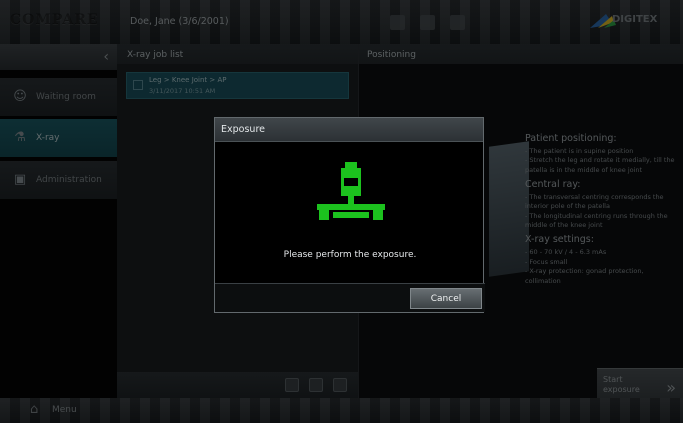 The height and width of the screenshot is (423, 683). Describe the element at coordinates (350, 255) in the screenshot. I see `dialog-message: Please perform the exposure.` at that location.